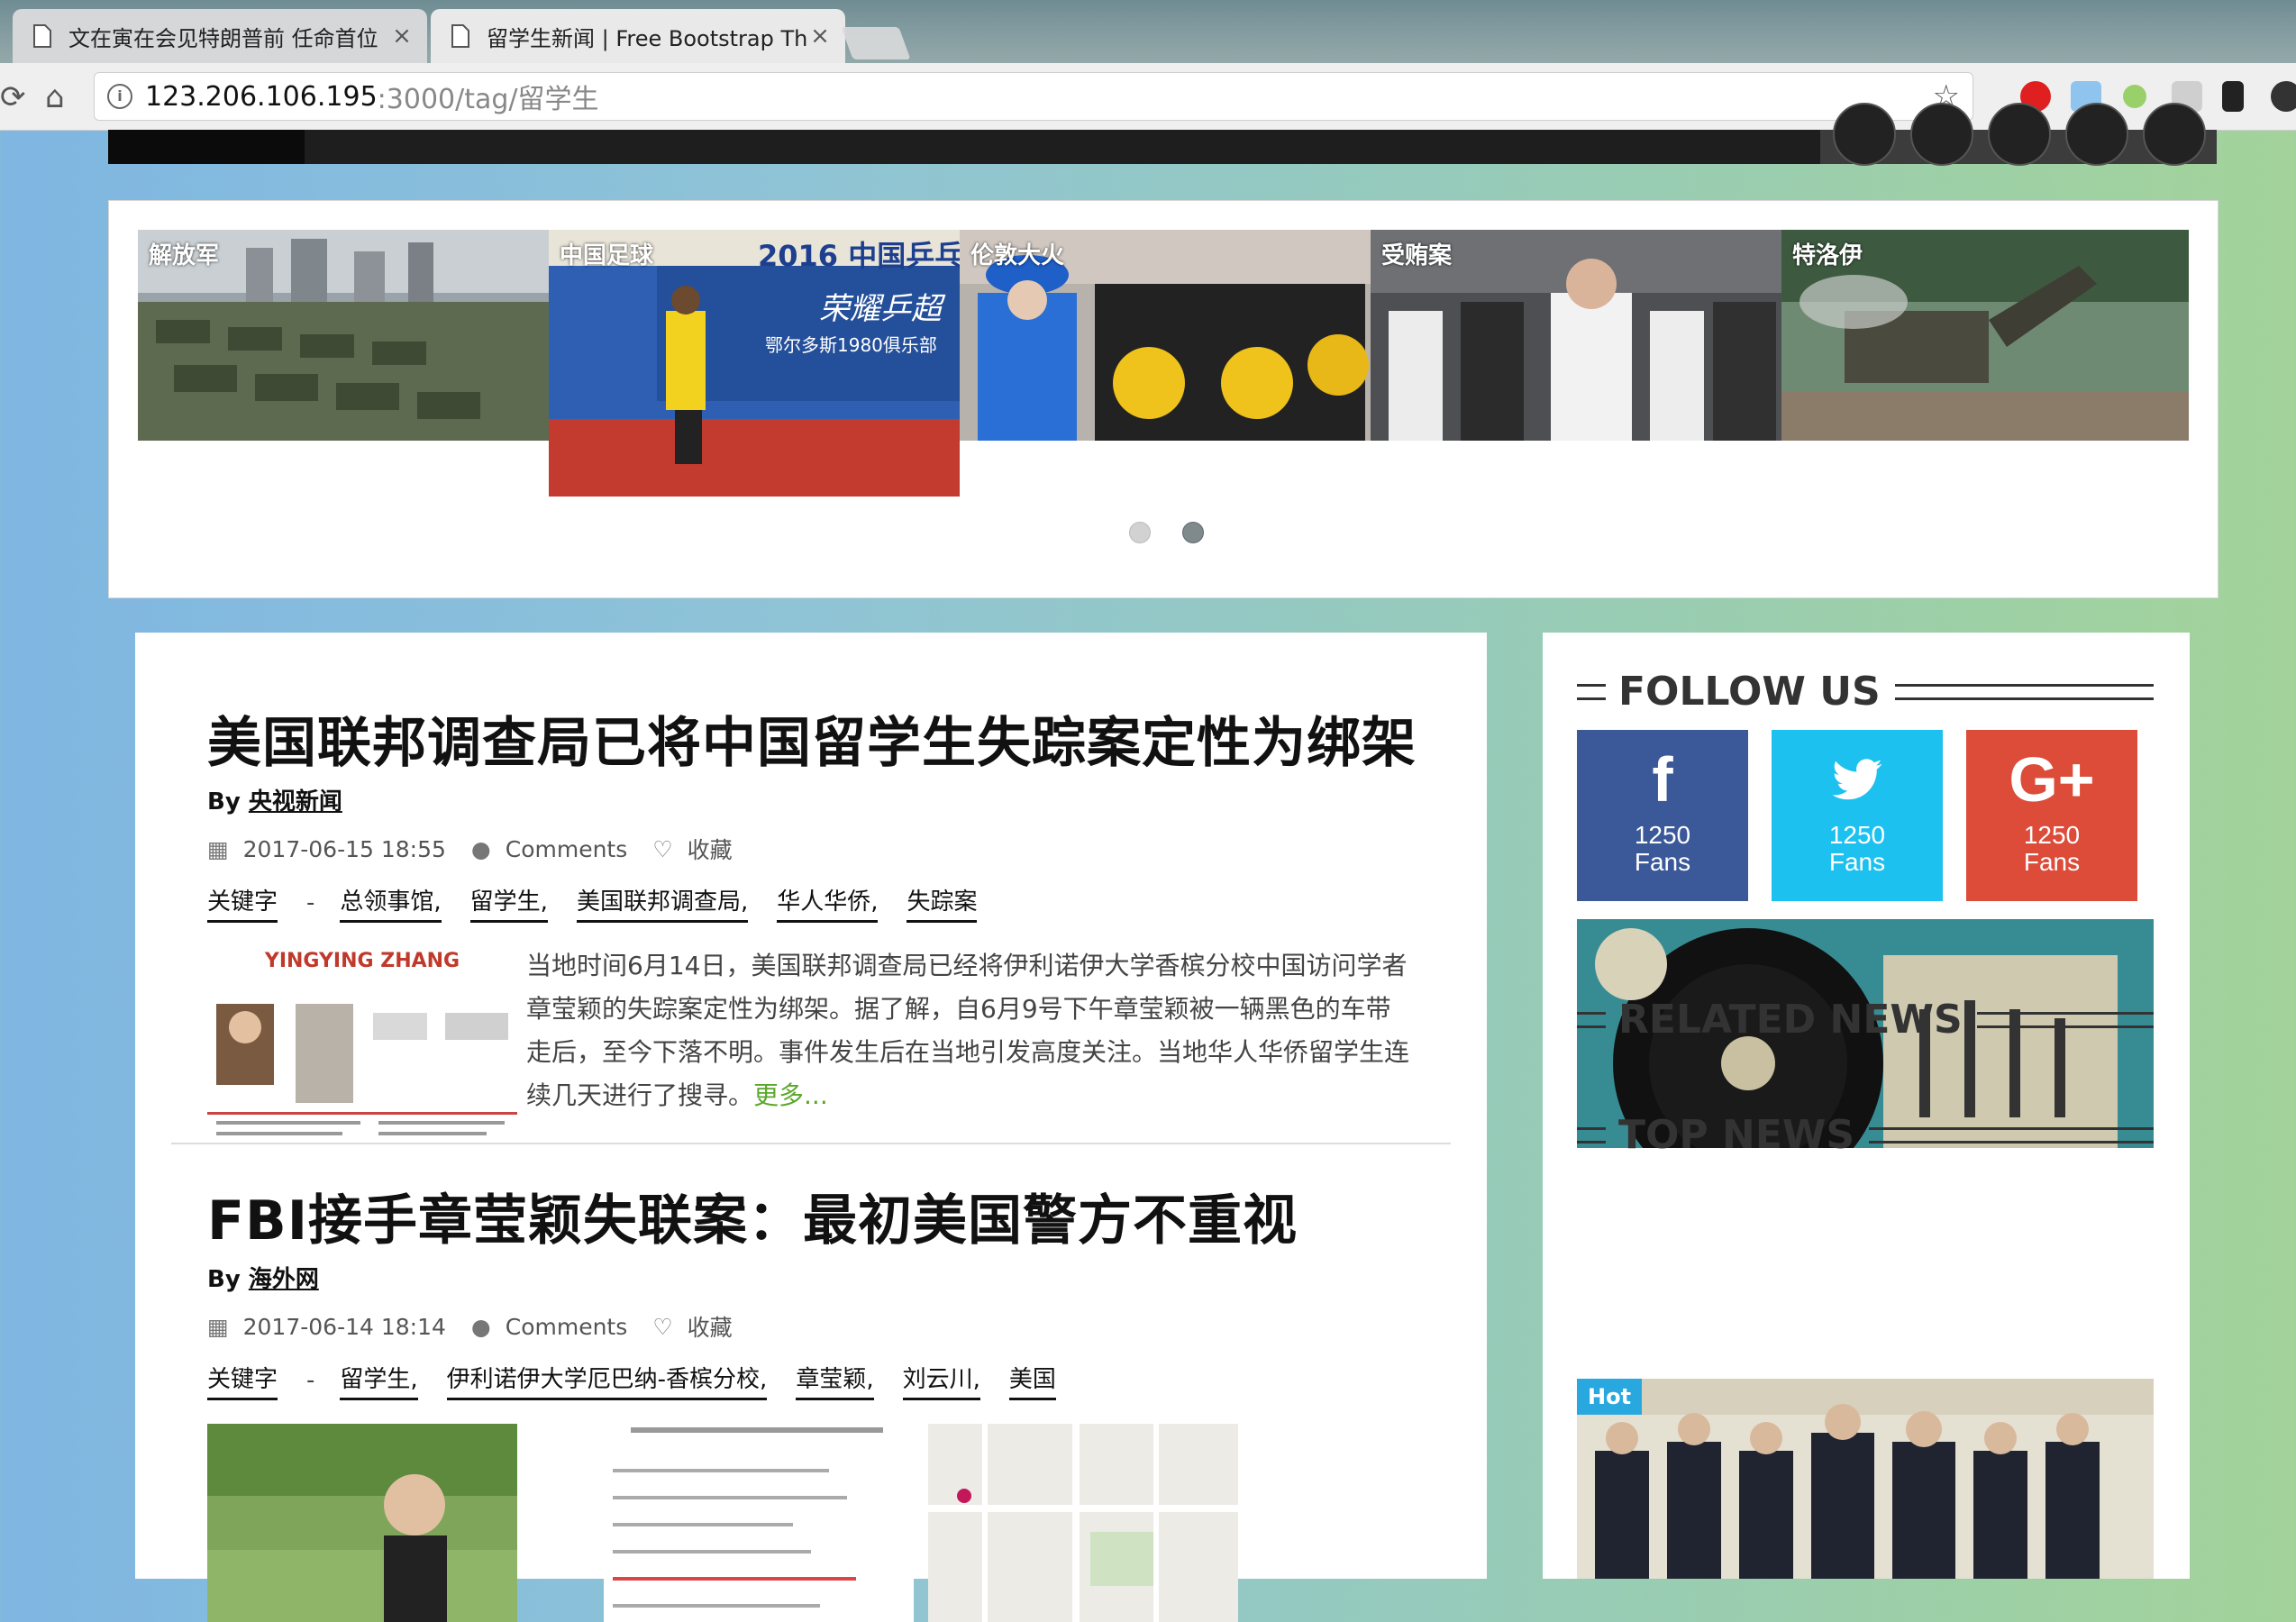 This screenshot has height=1622, width=2296. Describe the element at coordinates (1417, 255) in the screenshot. I see `slide-label: 受贿案` at that location.